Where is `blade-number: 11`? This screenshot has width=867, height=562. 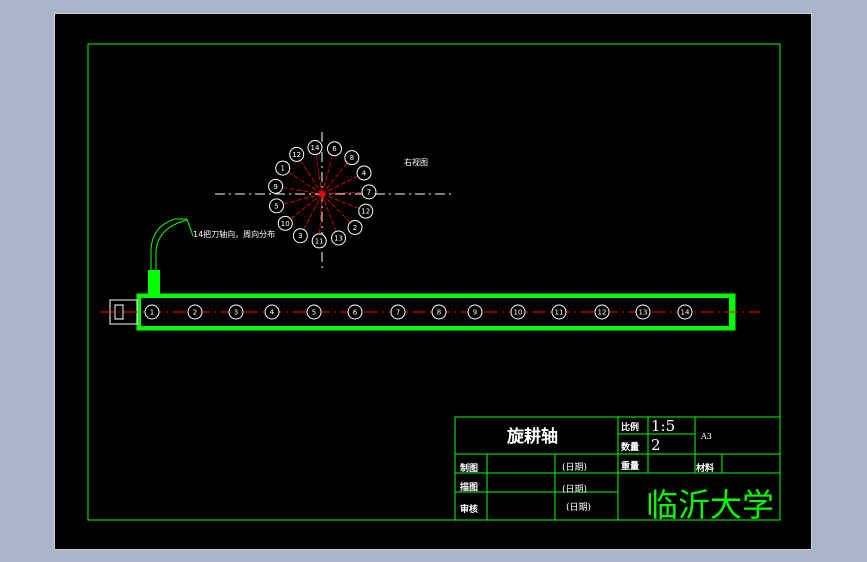
blade-number: 11 is located at coordinates (319, 241).